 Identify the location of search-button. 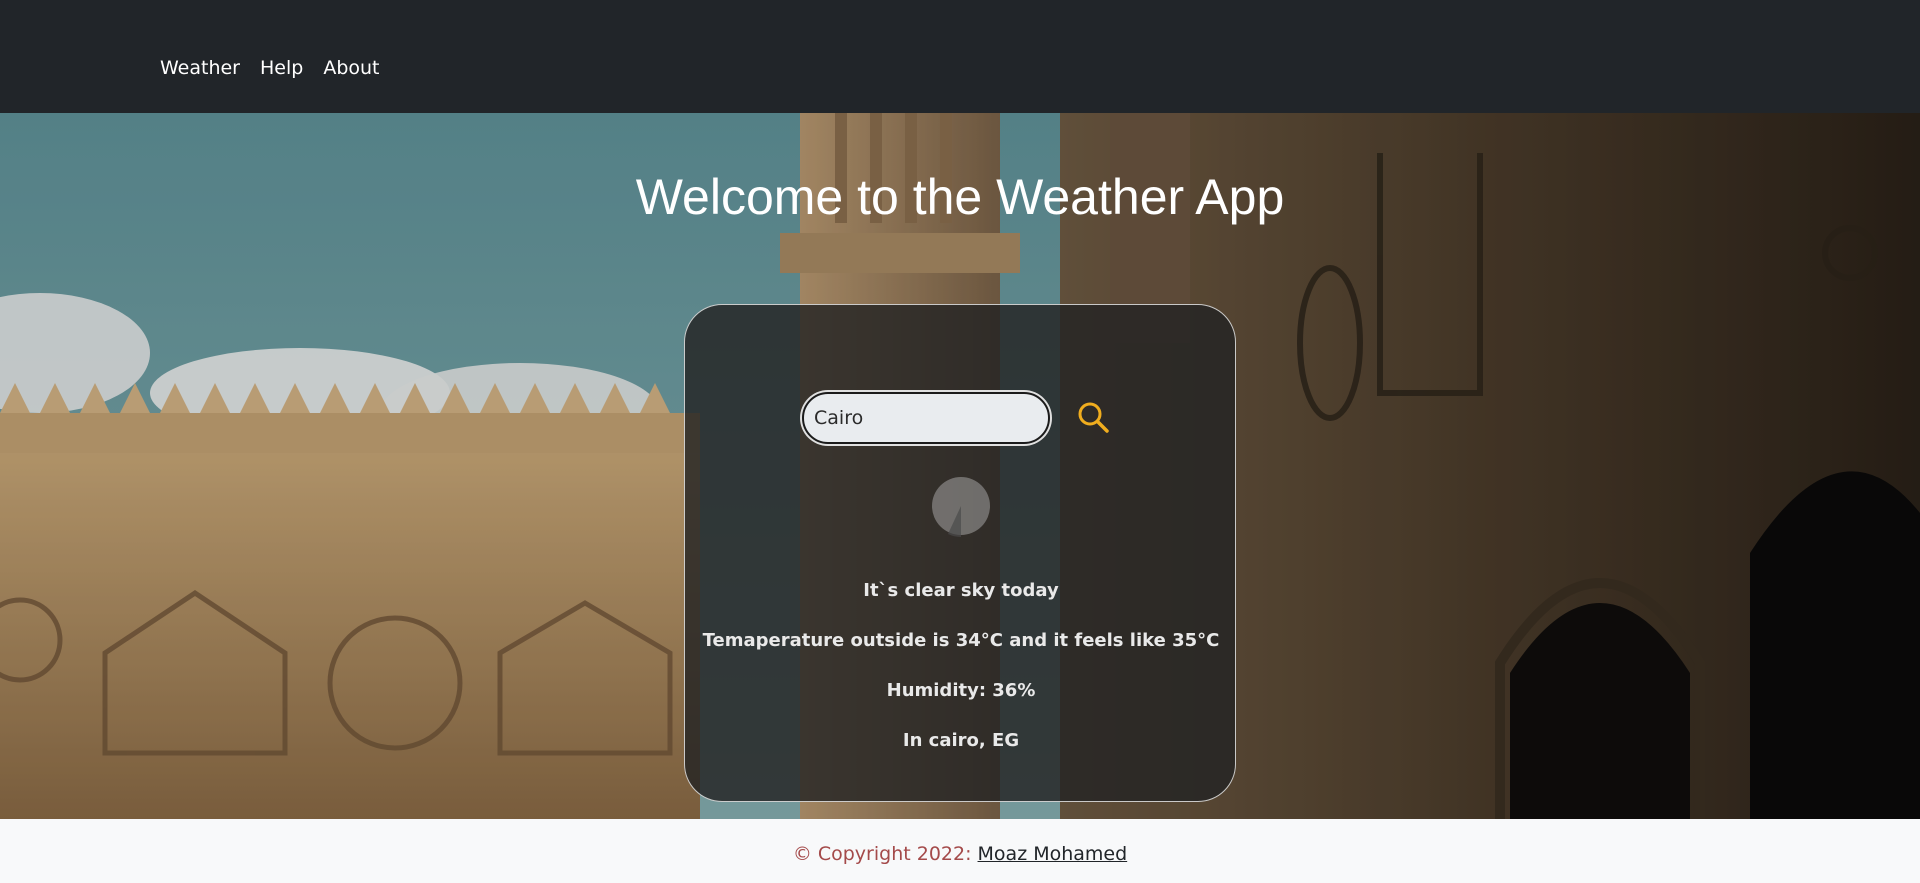
(1094, 418).